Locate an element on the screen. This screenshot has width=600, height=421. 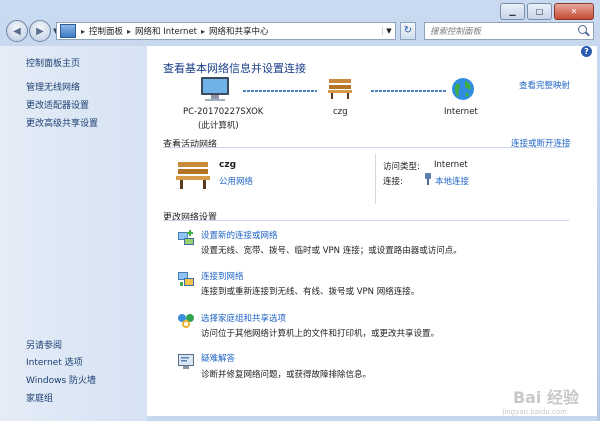
refresh-icon: ↻ is located at coordinates (408, 31).